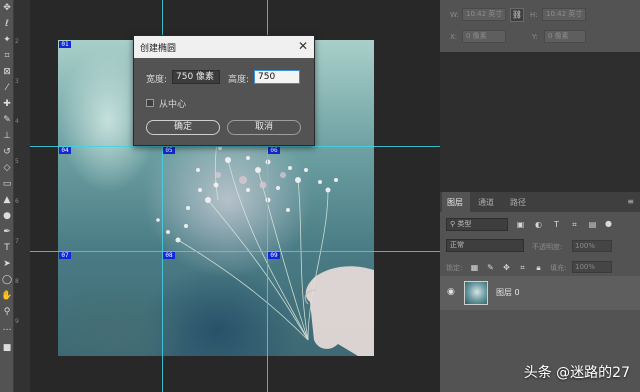 Image resolution: width=640 pixels, height=392 pixels. What do you see at coordinates (464, 224) in the screenshot?
I see `filter-label: 类型` at bounding box center [464, 224].